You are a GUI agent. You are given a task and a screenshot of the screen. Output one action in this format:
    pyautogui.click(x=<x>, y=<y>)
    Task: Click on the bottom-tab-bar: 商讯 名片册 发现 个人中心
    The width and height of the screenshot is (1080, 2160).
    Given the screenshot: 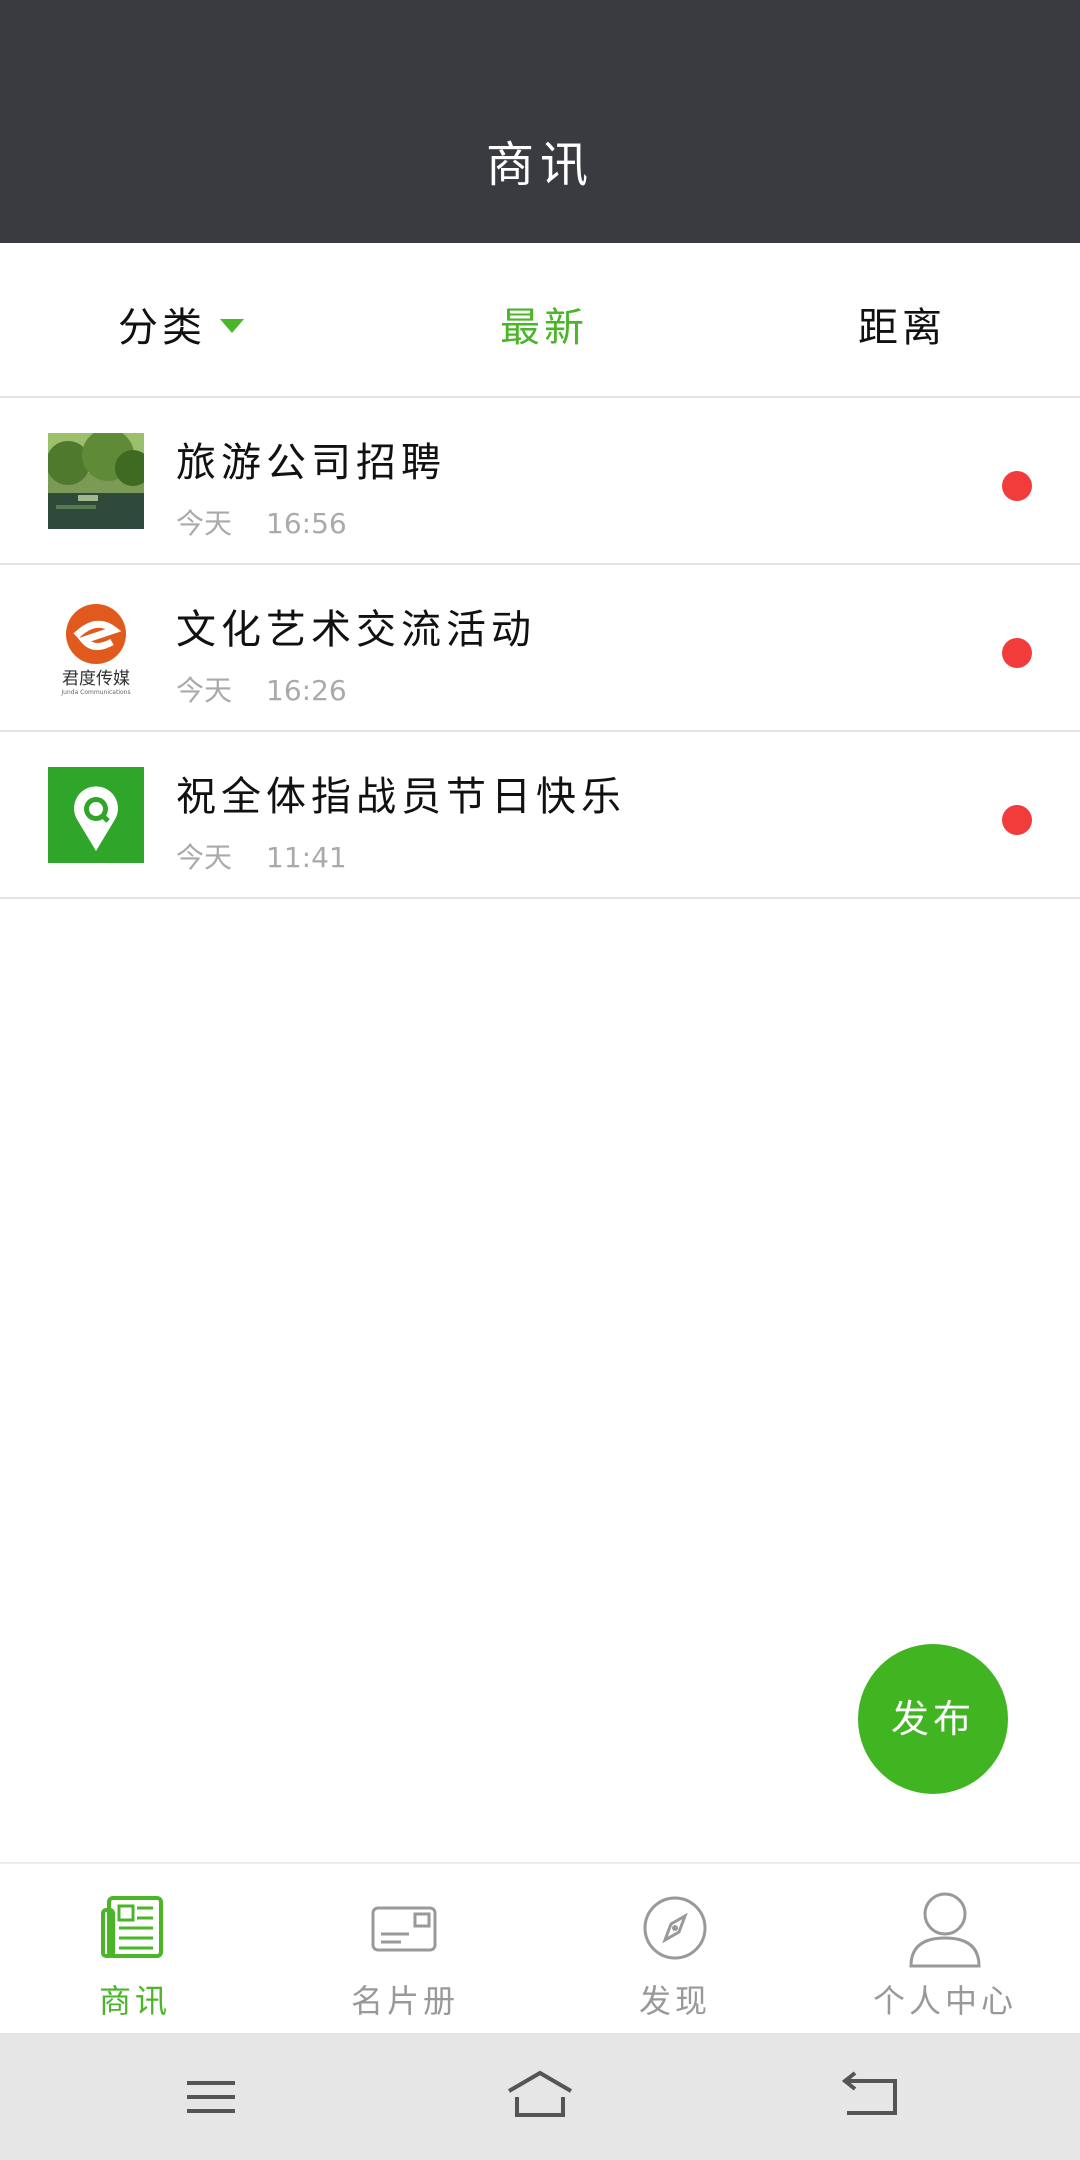 What is the action you would take?
    pyautogui.click(x=540, y=1948)
    